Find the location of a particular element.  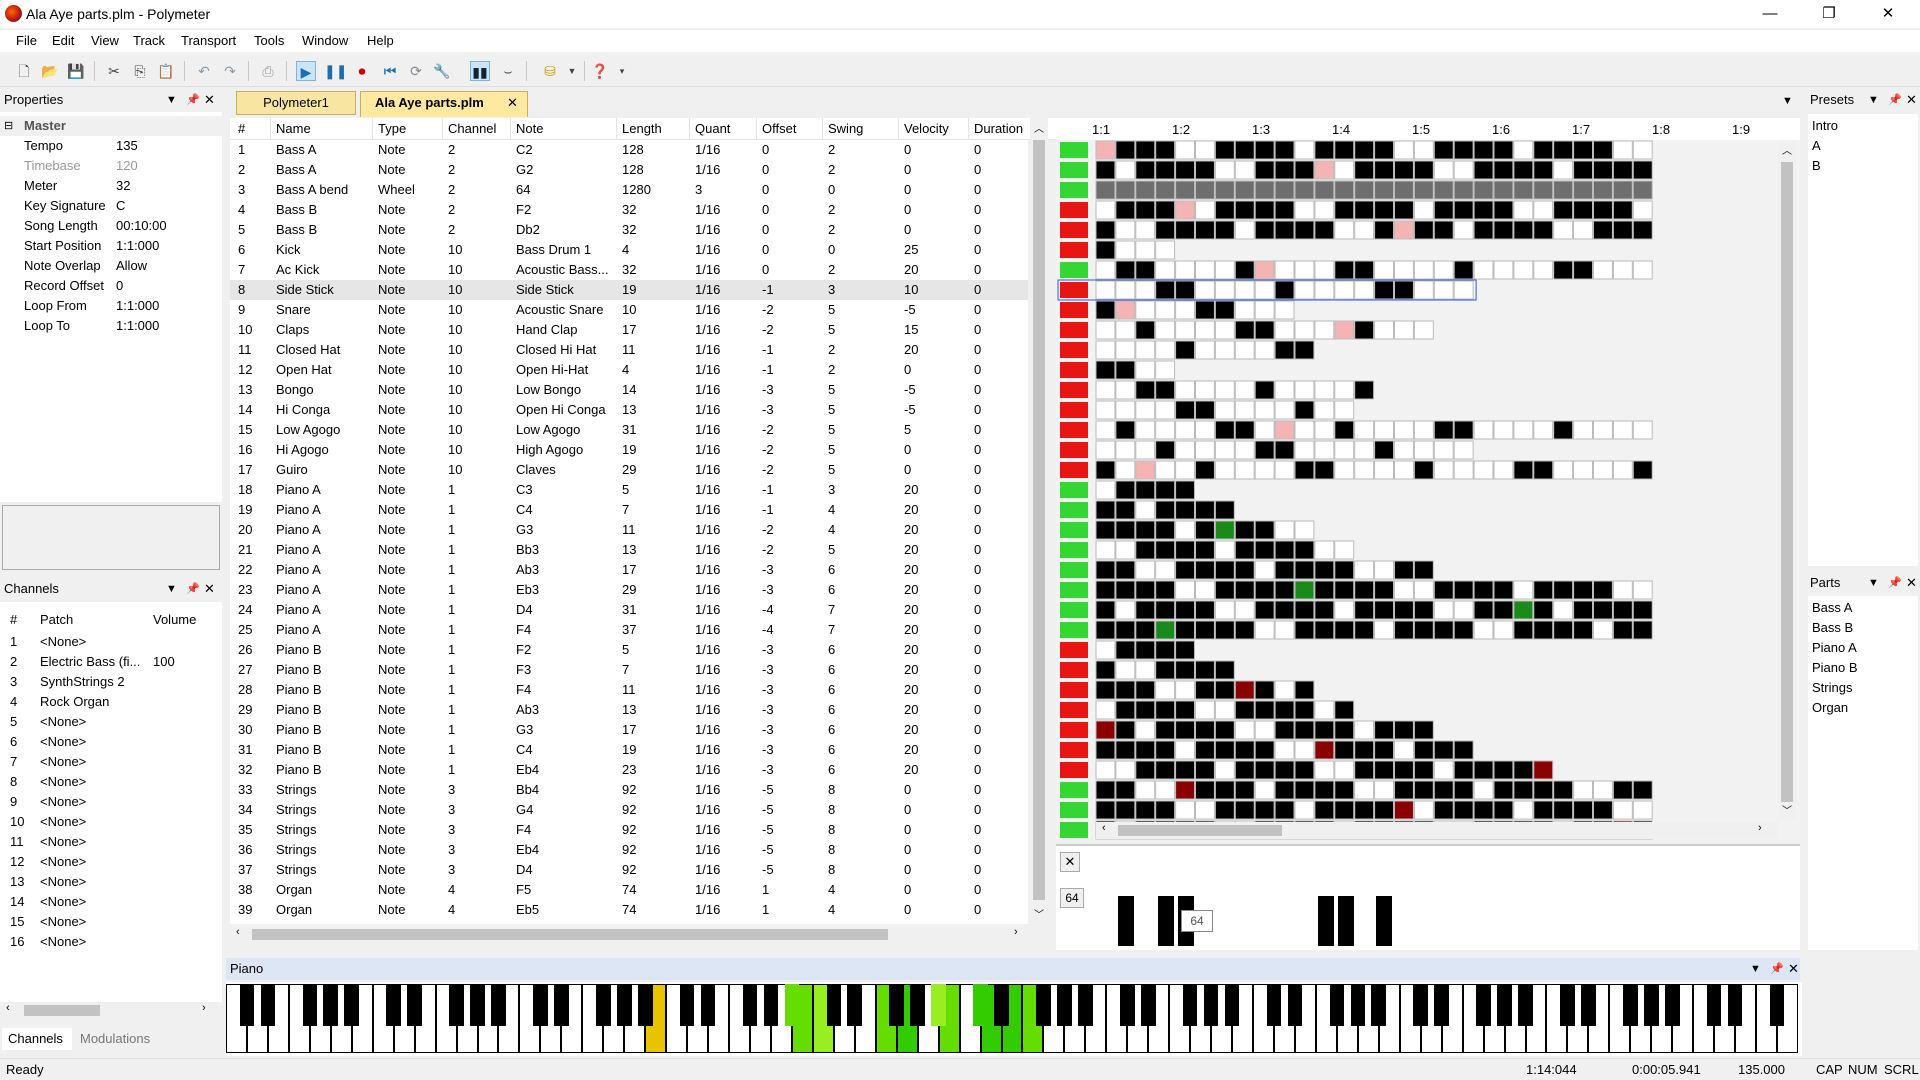

column-header: Type is located at coordinates (392, 128).